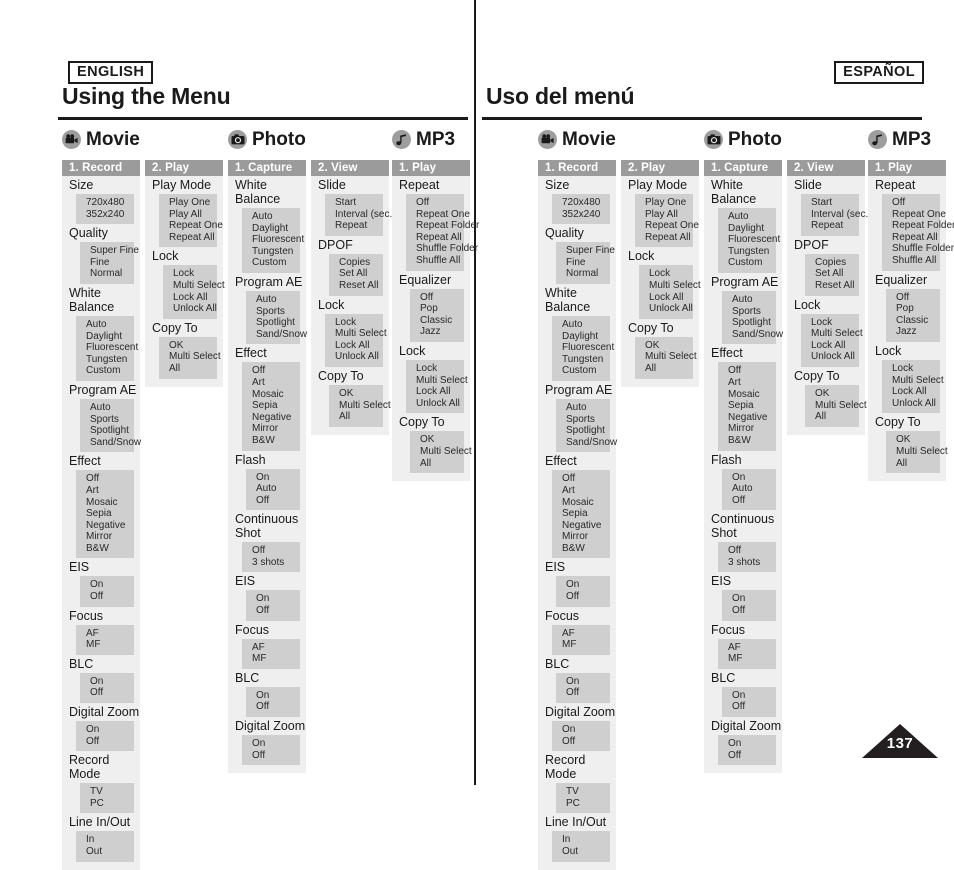  Describe the element at coordinates (754, 323) in the screenshot. I see `menu-option: Spotlight` at that location.